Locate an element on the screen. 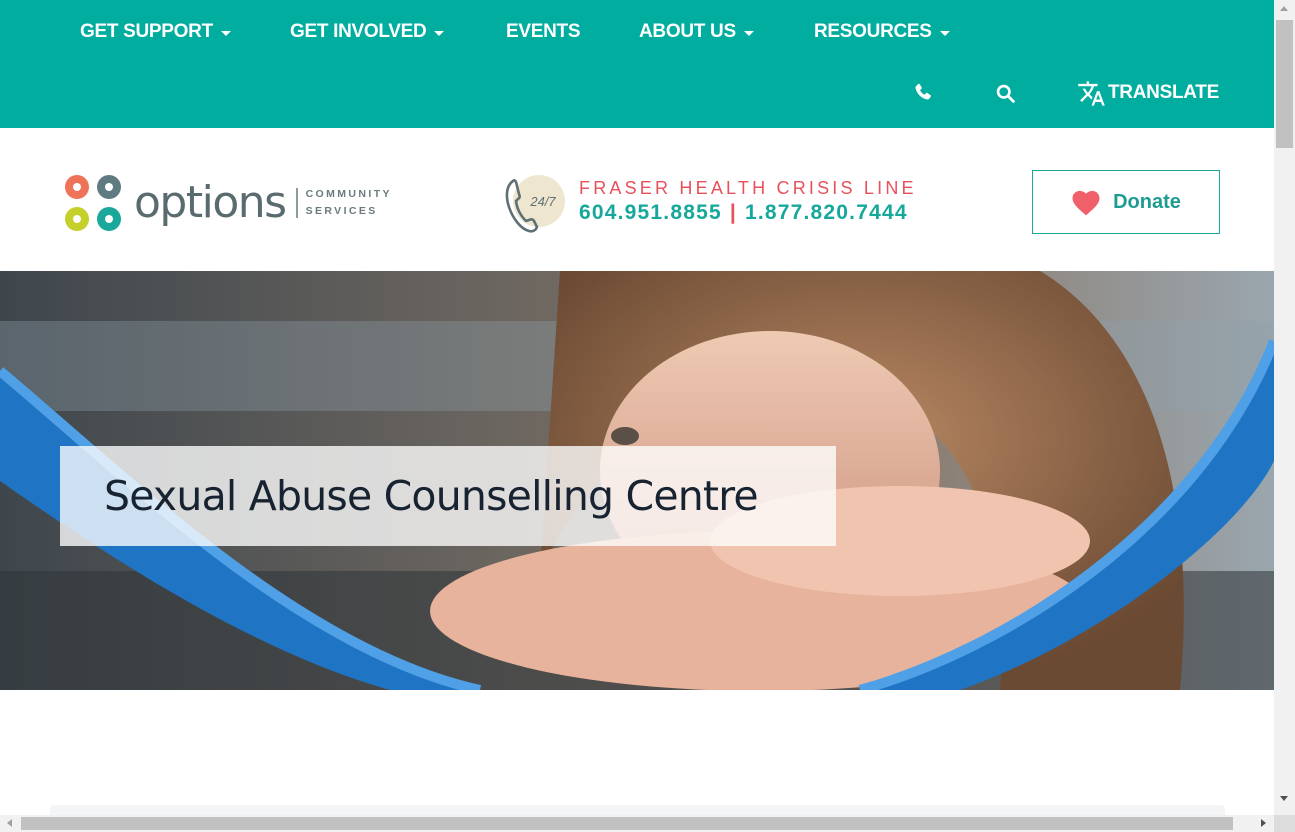 The image size is (1295, 832). nav-events: EVENTS is located at coordinates (543, 32).